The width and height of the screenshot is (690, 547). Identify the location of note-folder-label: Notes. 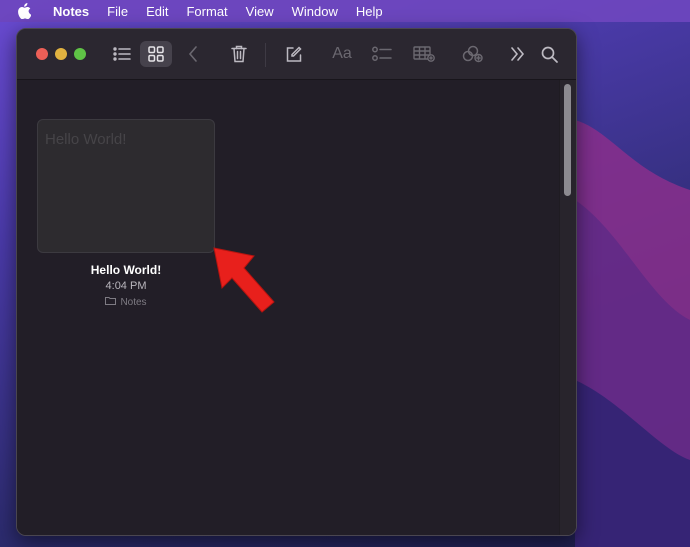
(133, 302).